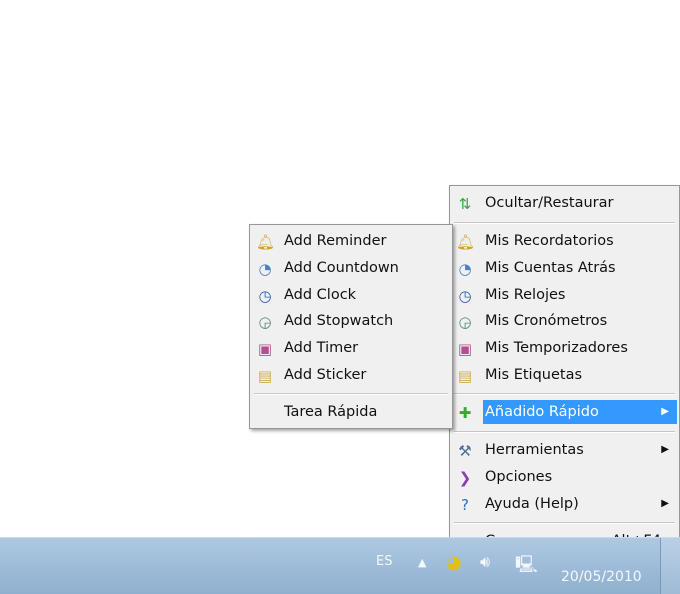 The height and width of the screenshot is (594, 680). I want to click on submenu-item-add-reminder: 🔔︎ Add Reminder, so click(351, 241).